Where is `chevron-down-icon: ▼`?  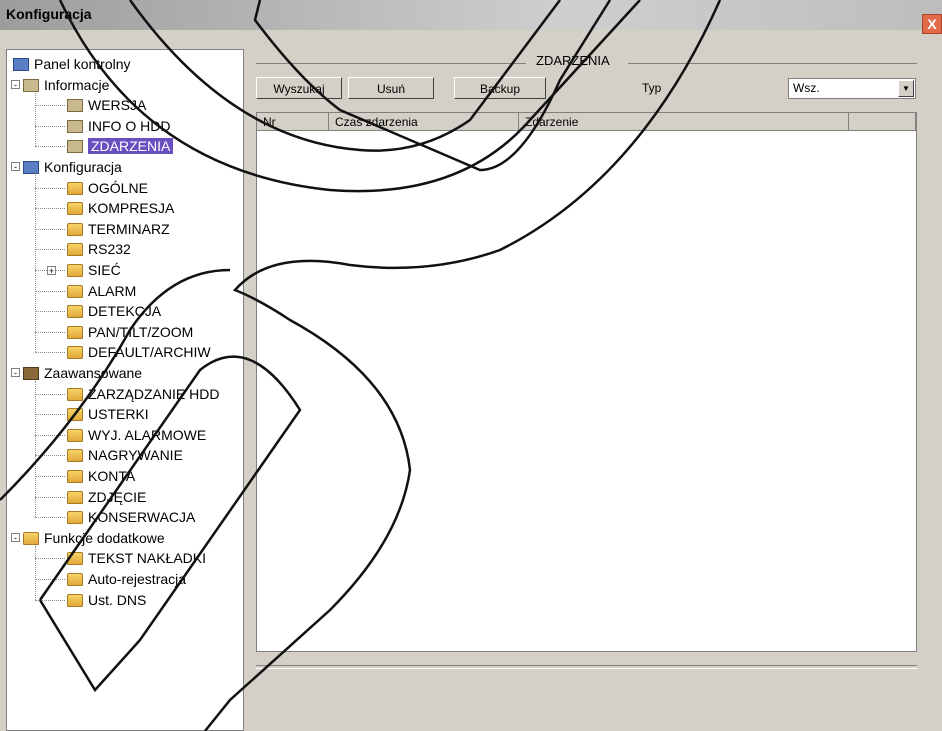 chevron-down-icon: ▼ is located at coordinates (906, 88).